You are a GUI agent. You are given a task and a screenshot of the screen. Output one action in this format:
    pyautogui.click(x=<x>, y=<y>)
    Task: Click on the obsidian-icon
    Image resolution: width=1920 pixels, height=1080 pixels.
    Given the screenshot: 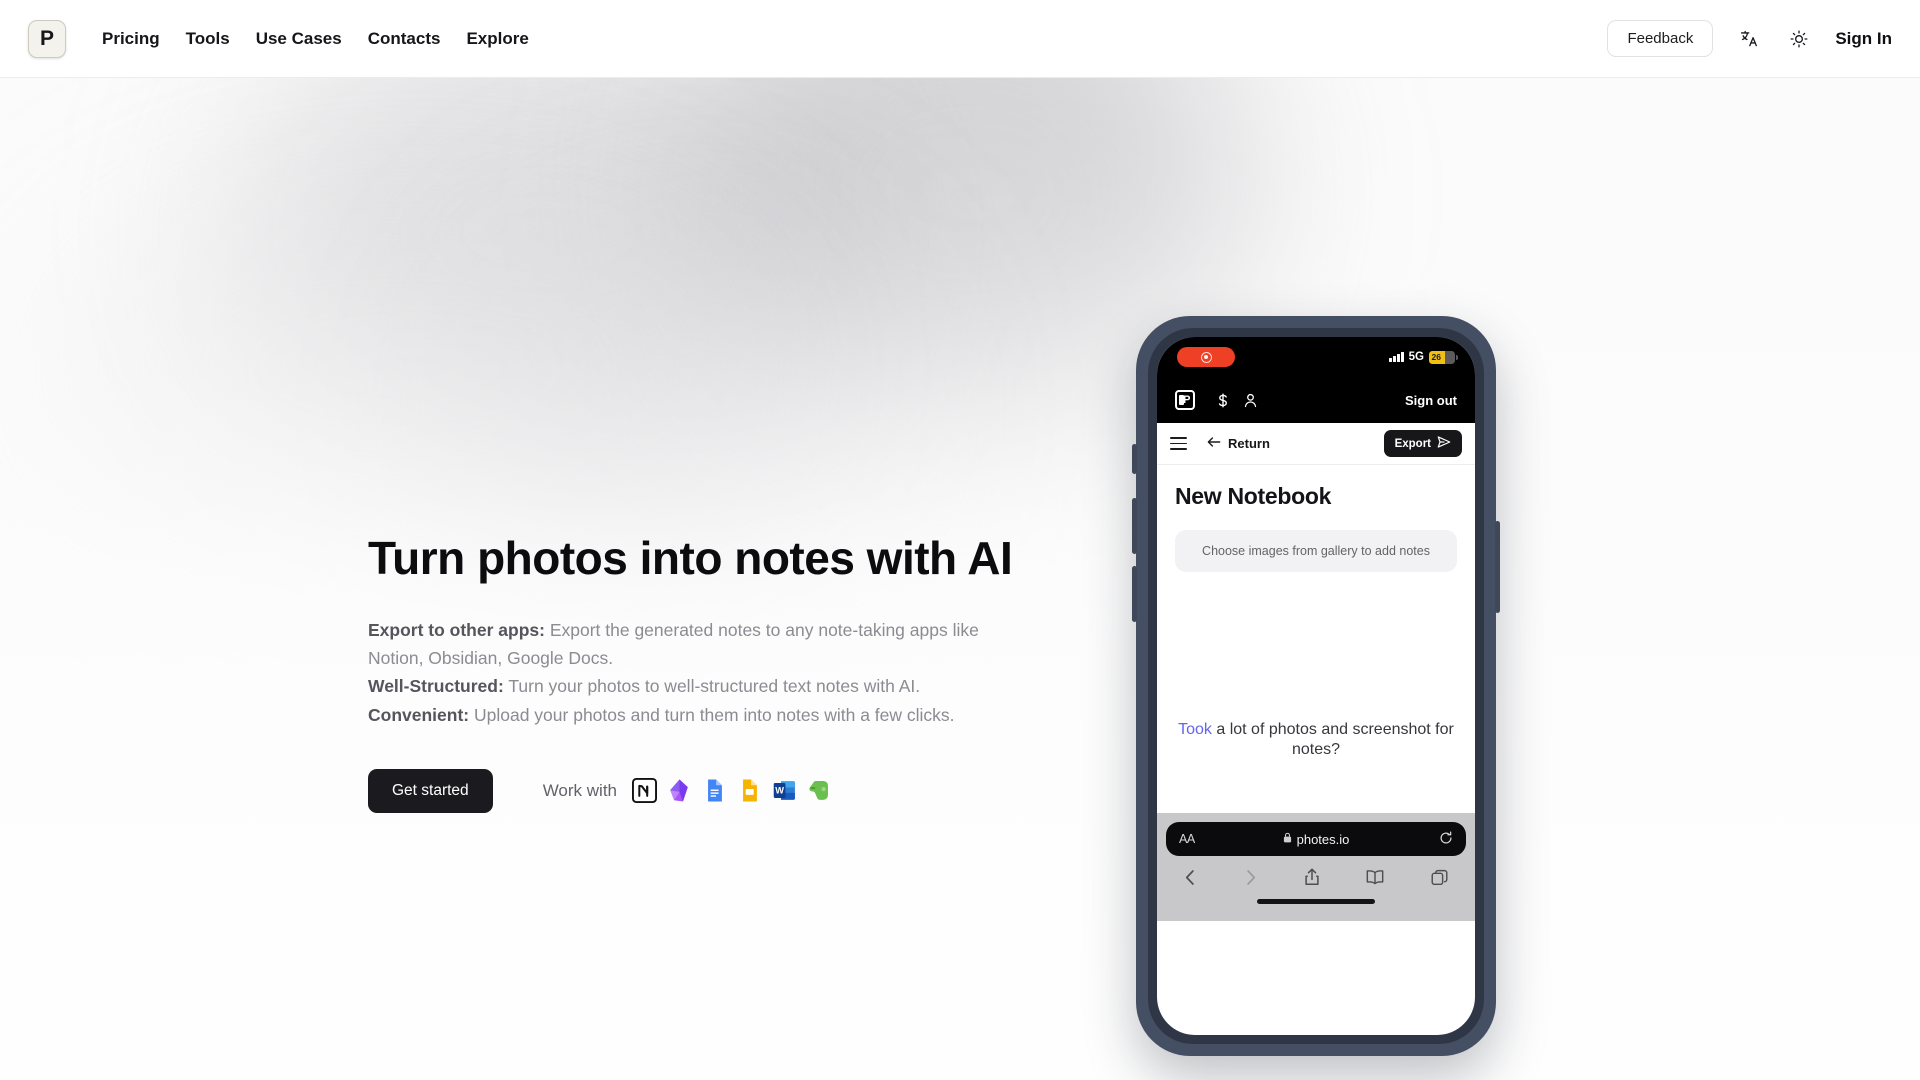 What is the action you would take?
    pyautogui.click(x=679, y=791)
    